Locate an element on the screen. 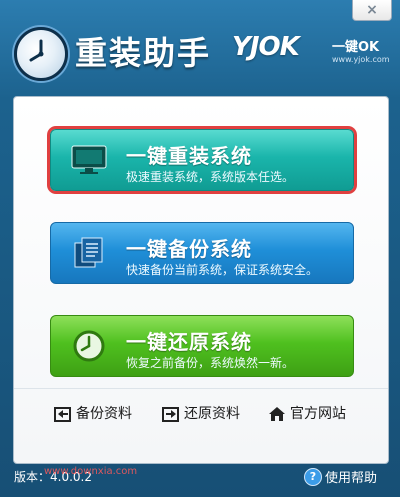 The width and height of the screenshot is (400, 497). brand-url: www.yjok.com is located at coordinates (361, 59).